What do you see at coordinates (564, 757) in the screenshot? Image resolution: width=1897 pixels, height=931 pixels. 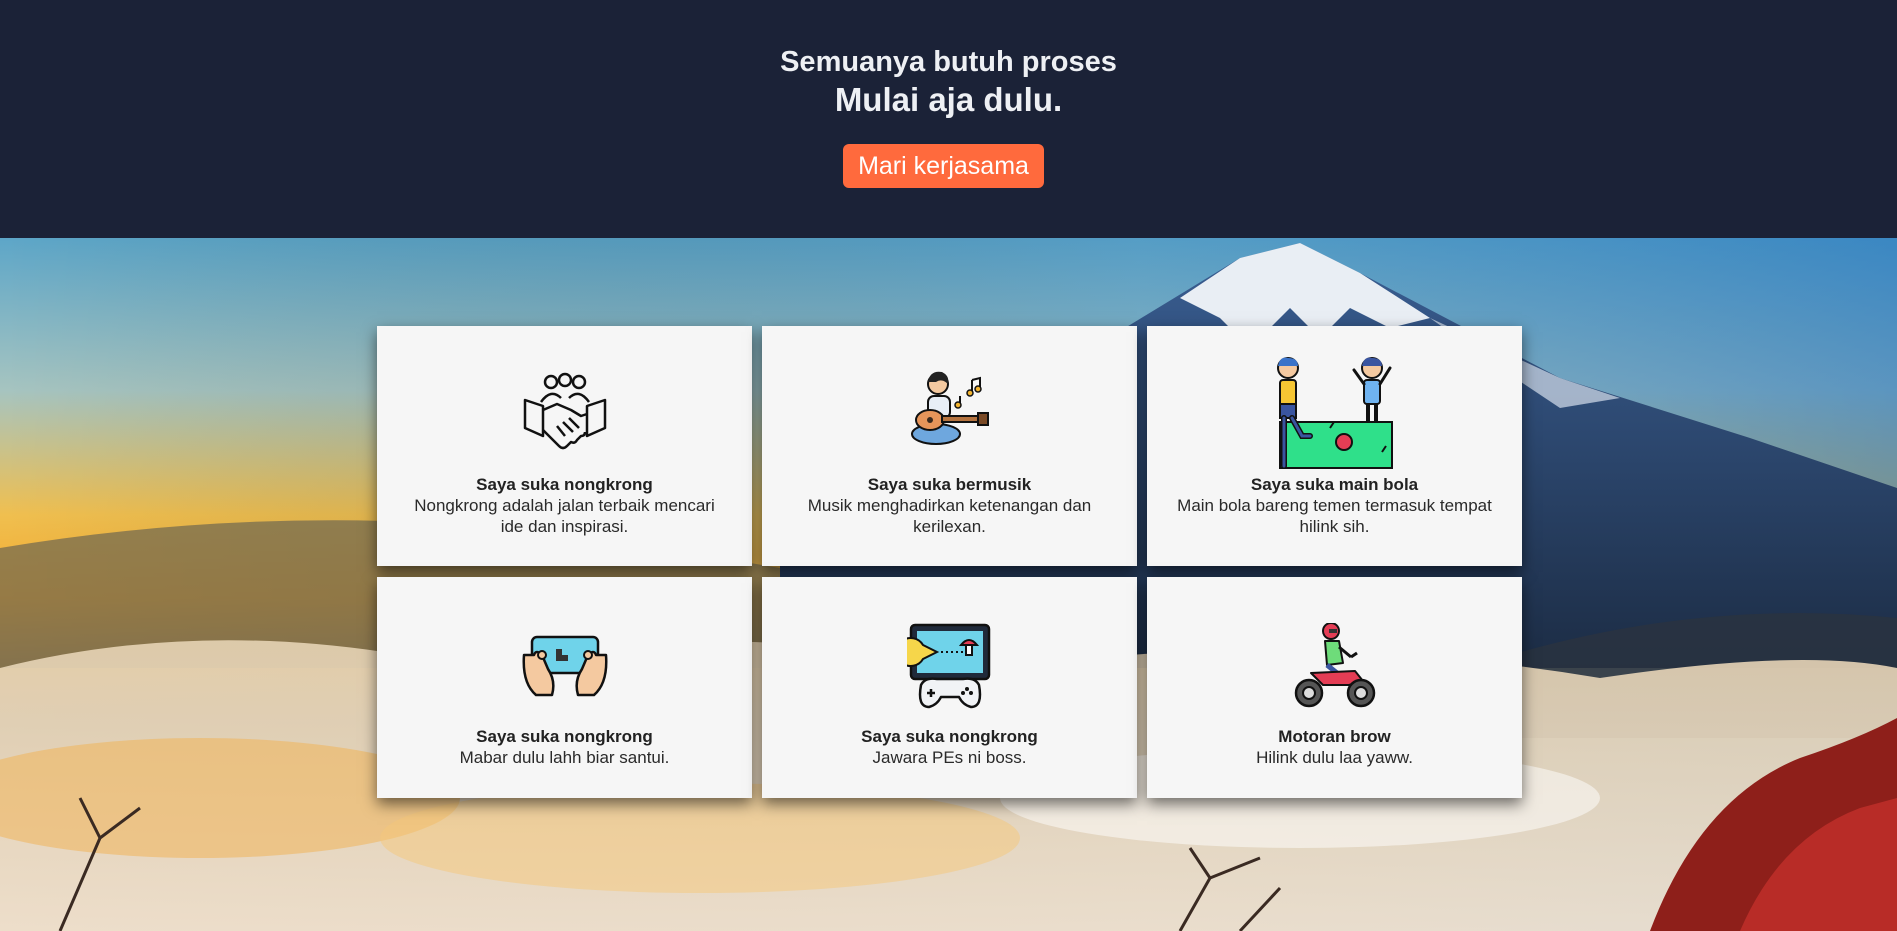 I see `card-description: Mabar dulu lahh biar santui.` at bounding box center [564, 757].